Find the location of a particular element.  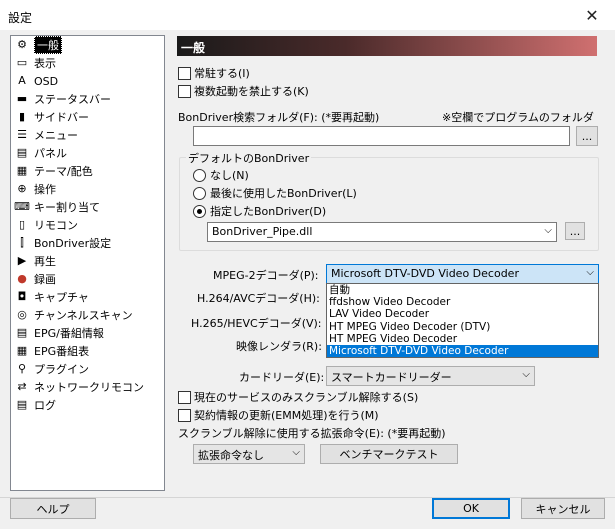

sidebar-item: ▦ EPG番組表 is located at coordinates (87, 351).